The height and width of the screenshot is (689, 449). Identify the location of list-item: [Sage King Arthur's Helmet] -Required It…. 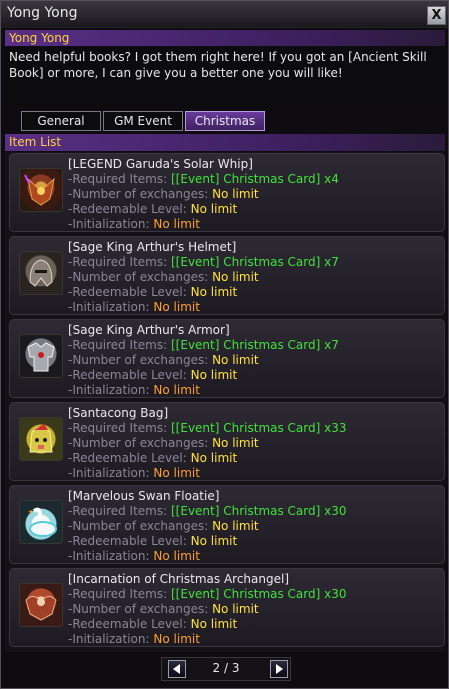
(227, 275).